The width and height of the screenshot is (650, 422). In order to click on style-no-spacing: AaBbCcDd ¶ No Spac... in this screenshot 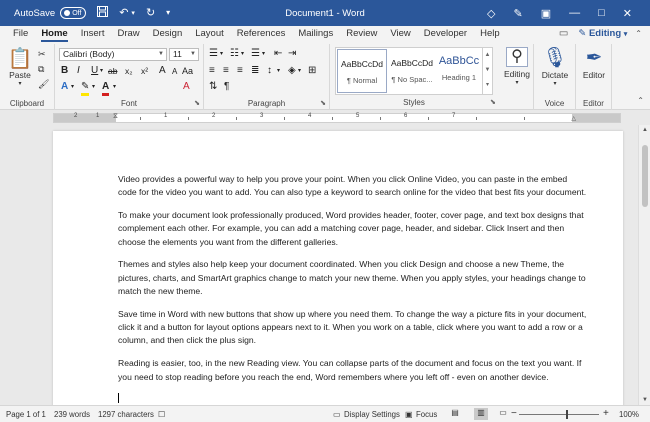, I will do `click(412, 71)`.